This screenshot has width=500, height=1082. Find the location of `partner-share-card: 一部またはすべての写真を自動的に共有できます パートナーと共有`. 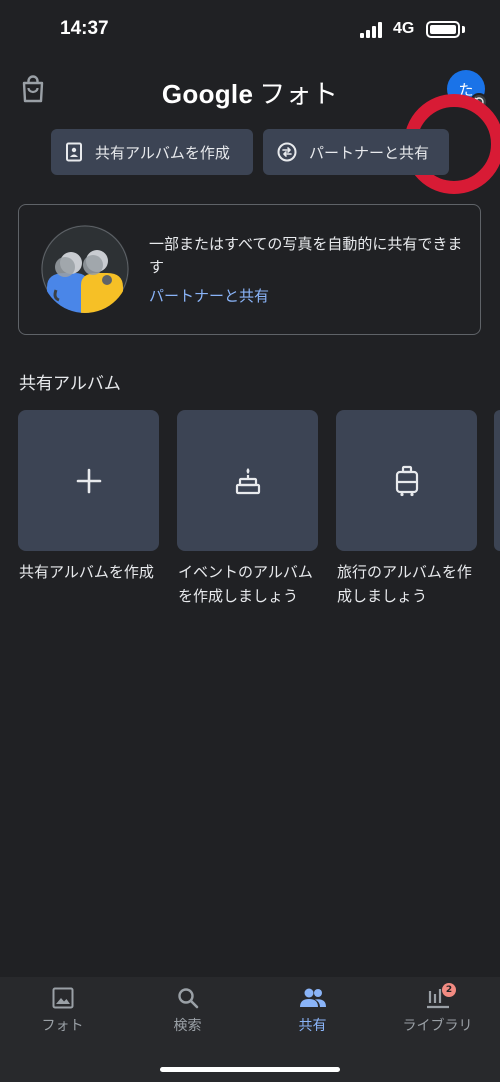

partner-share-card: 一部またはすべての写真を自動的に共有できます パートナーと共有 is located at coordinates (249, 269).